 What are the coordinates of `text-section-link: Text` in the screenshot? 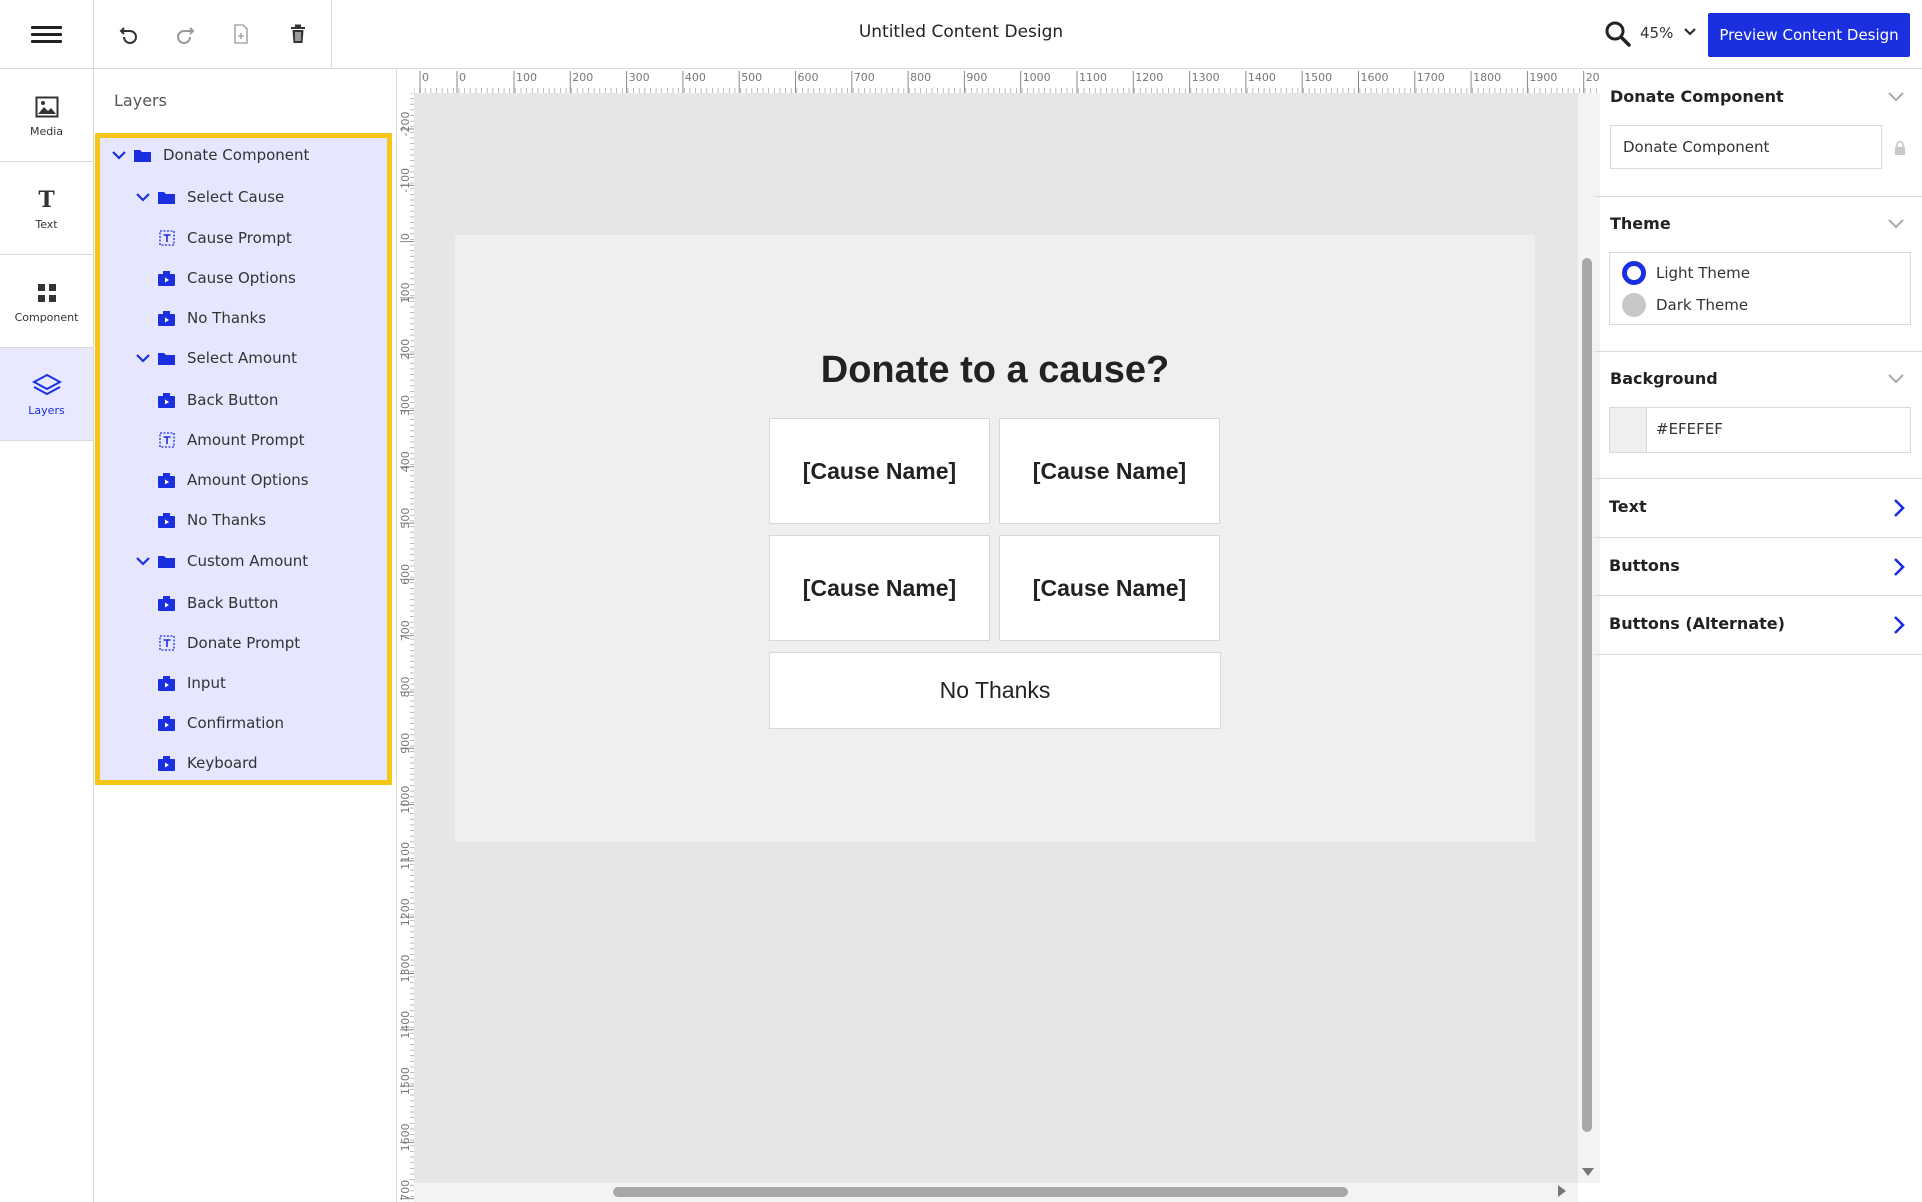 It's located at (1628, 506).